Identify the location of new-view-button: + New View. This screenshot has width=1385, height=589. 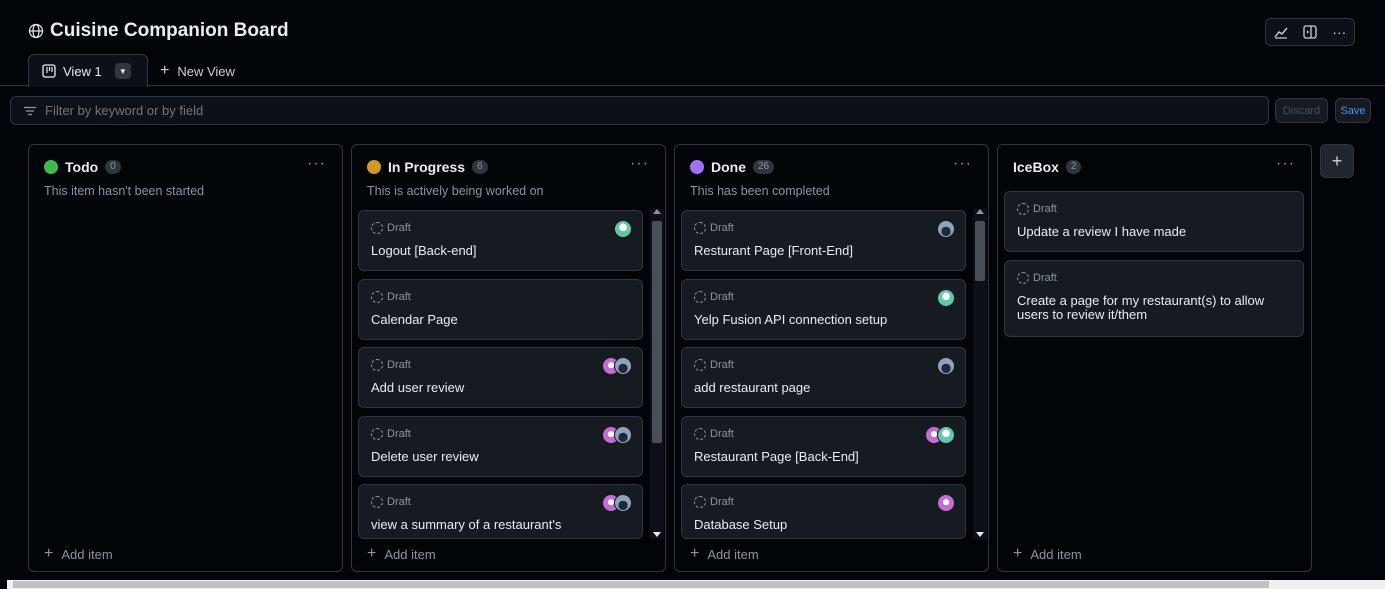
(197, 71).